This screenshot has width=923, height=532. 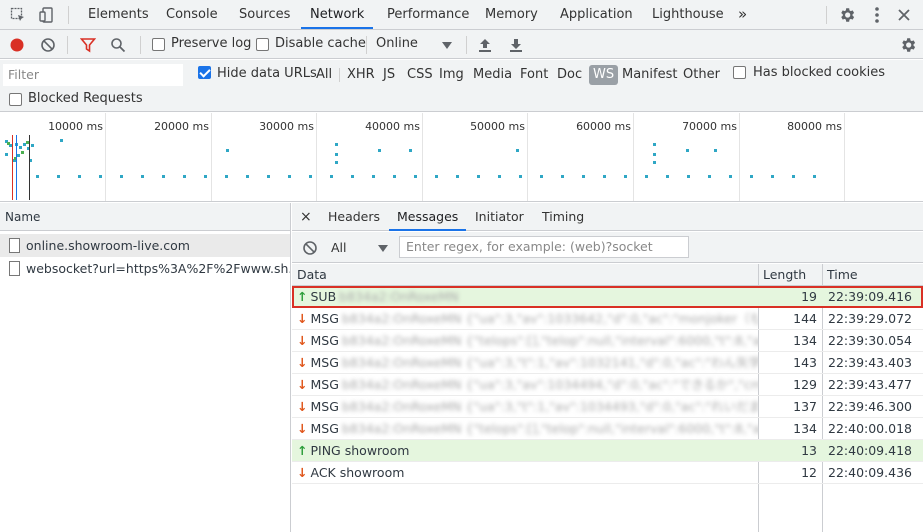 I want to click on message-type: MSG, so click(x=324, y=362).